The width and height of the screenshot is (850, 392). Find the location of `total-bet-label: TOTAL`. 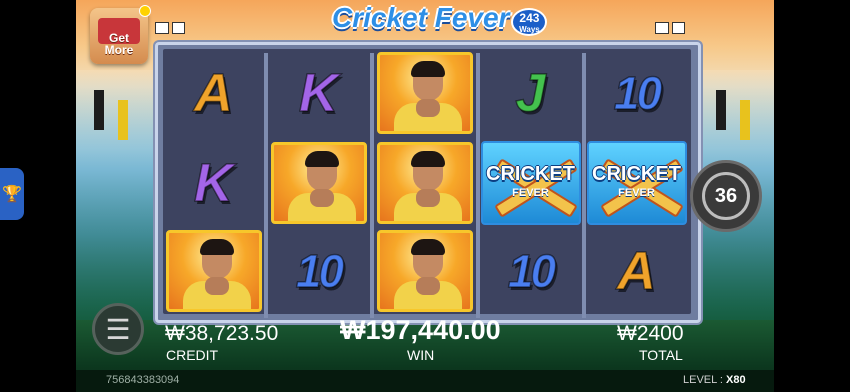

total-bet-label: TOTAL is located at coordinates (661, 355).